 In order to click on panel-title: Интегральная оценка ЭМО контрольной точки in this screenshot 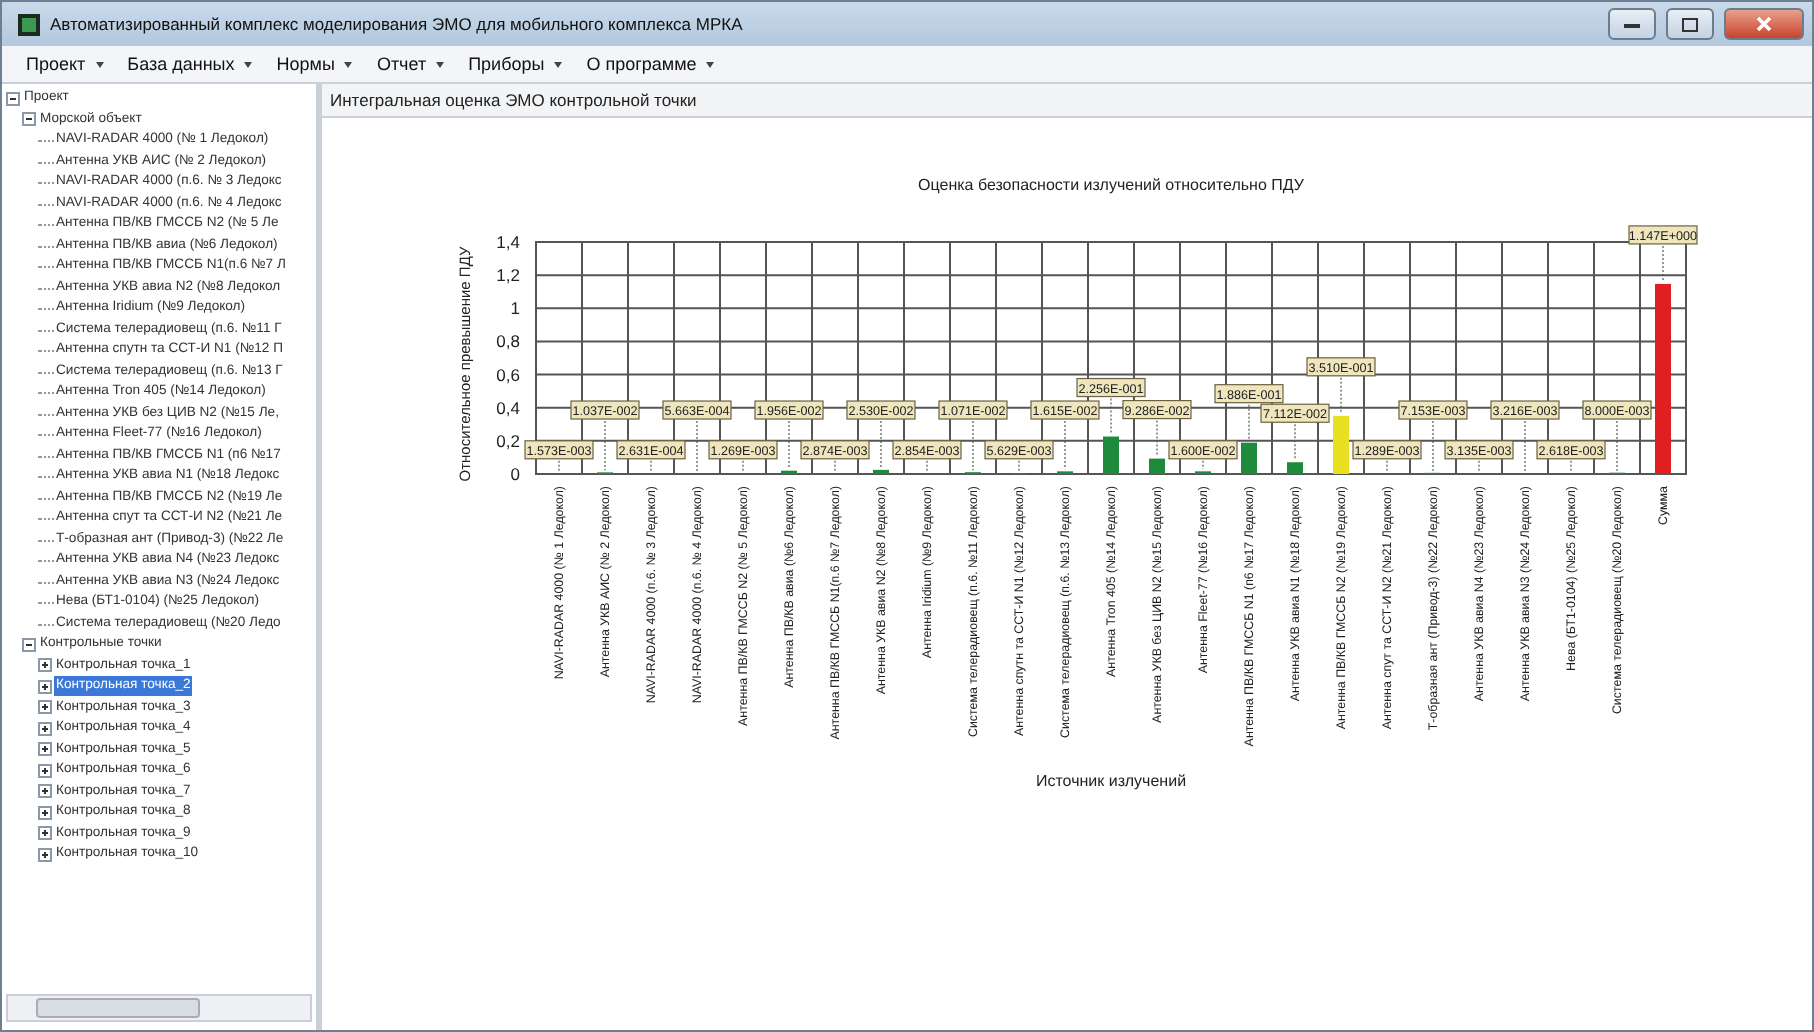, I will do `click(1067, 101)`.